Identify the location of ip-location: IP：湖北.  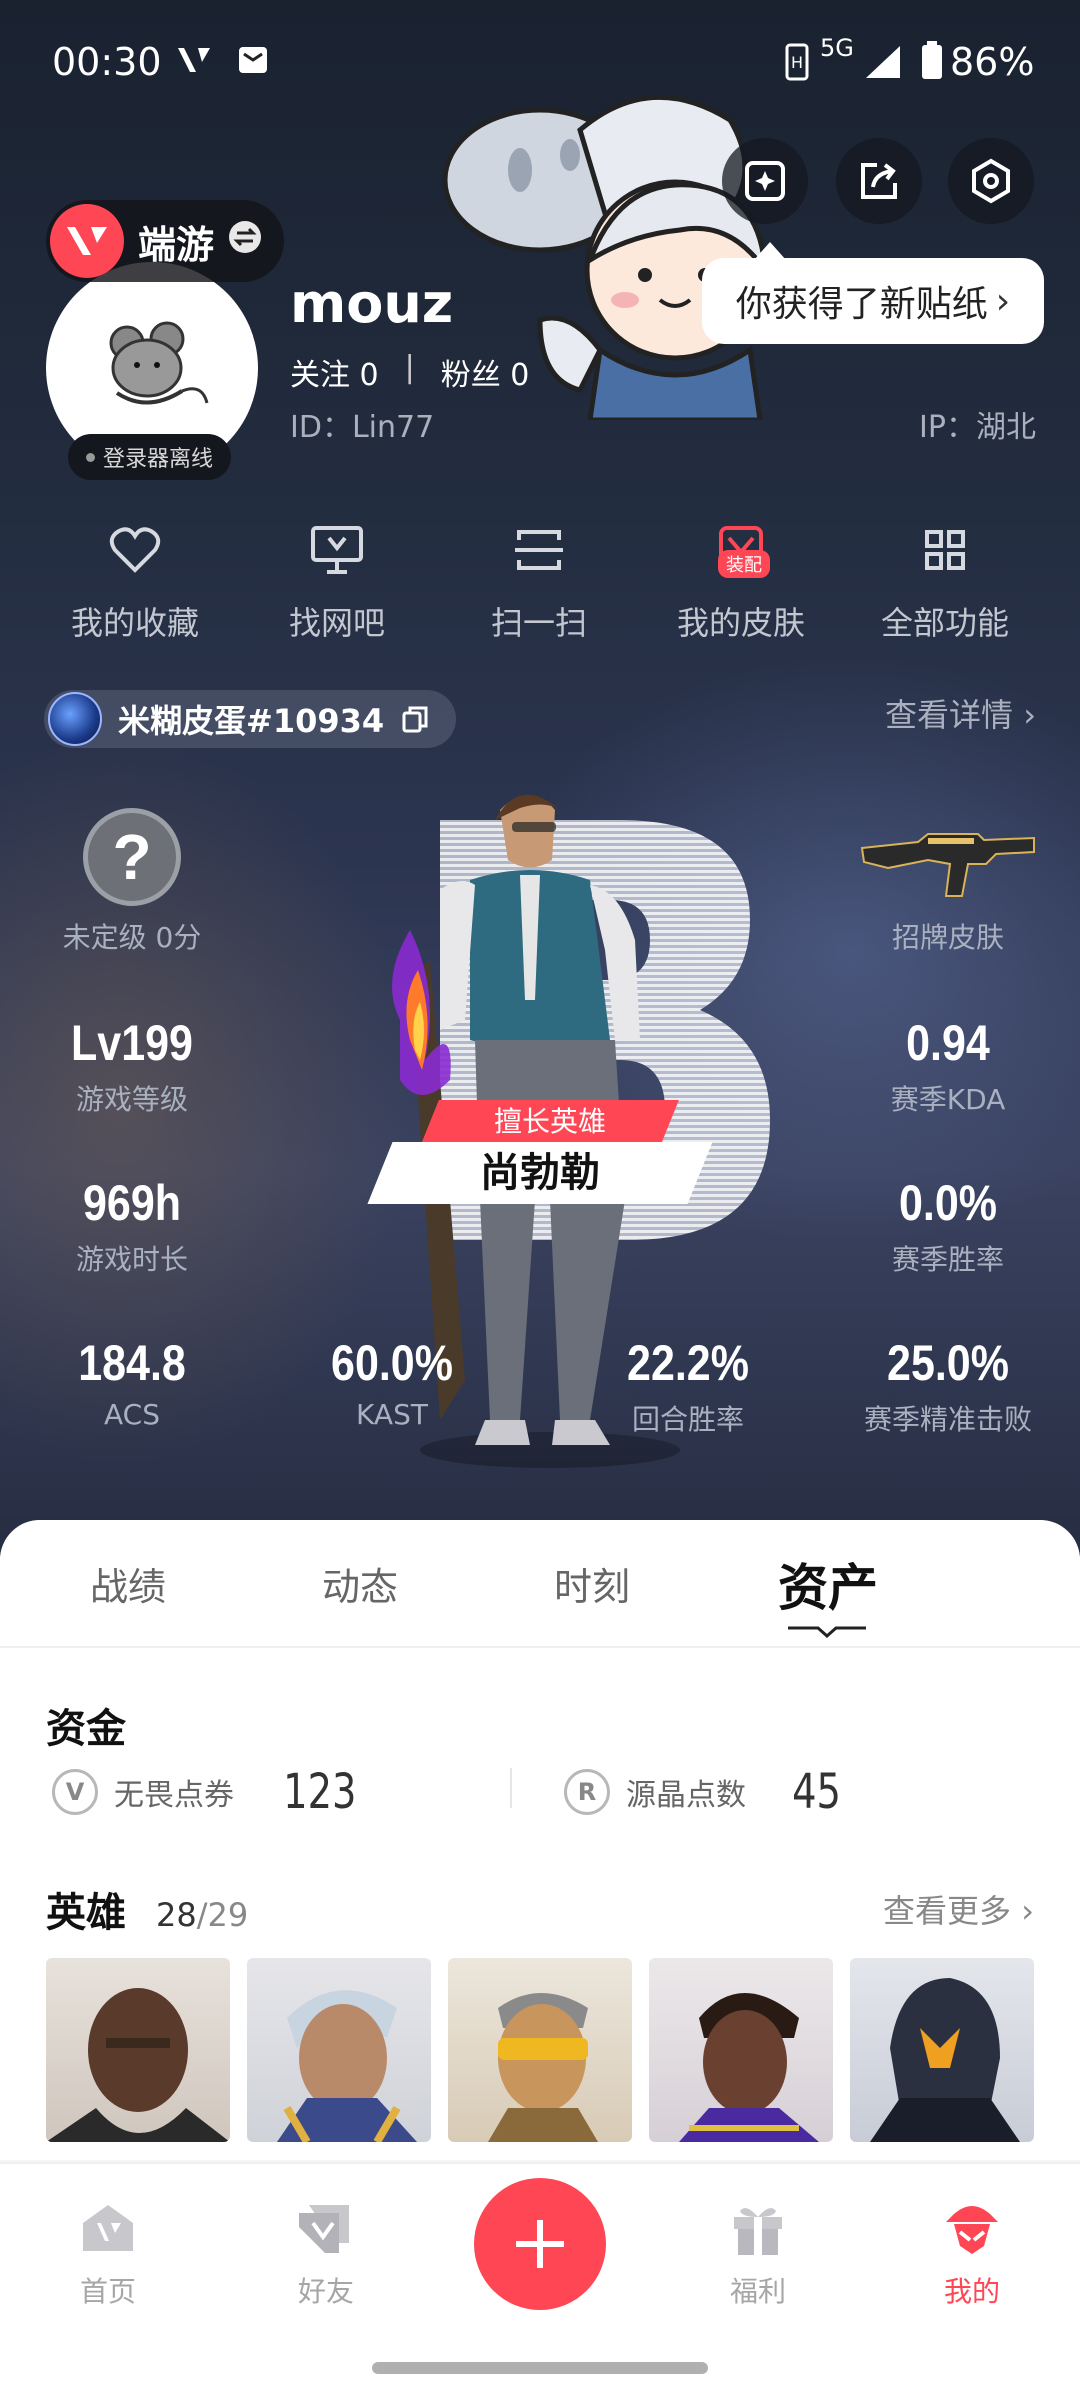
(977, 427).